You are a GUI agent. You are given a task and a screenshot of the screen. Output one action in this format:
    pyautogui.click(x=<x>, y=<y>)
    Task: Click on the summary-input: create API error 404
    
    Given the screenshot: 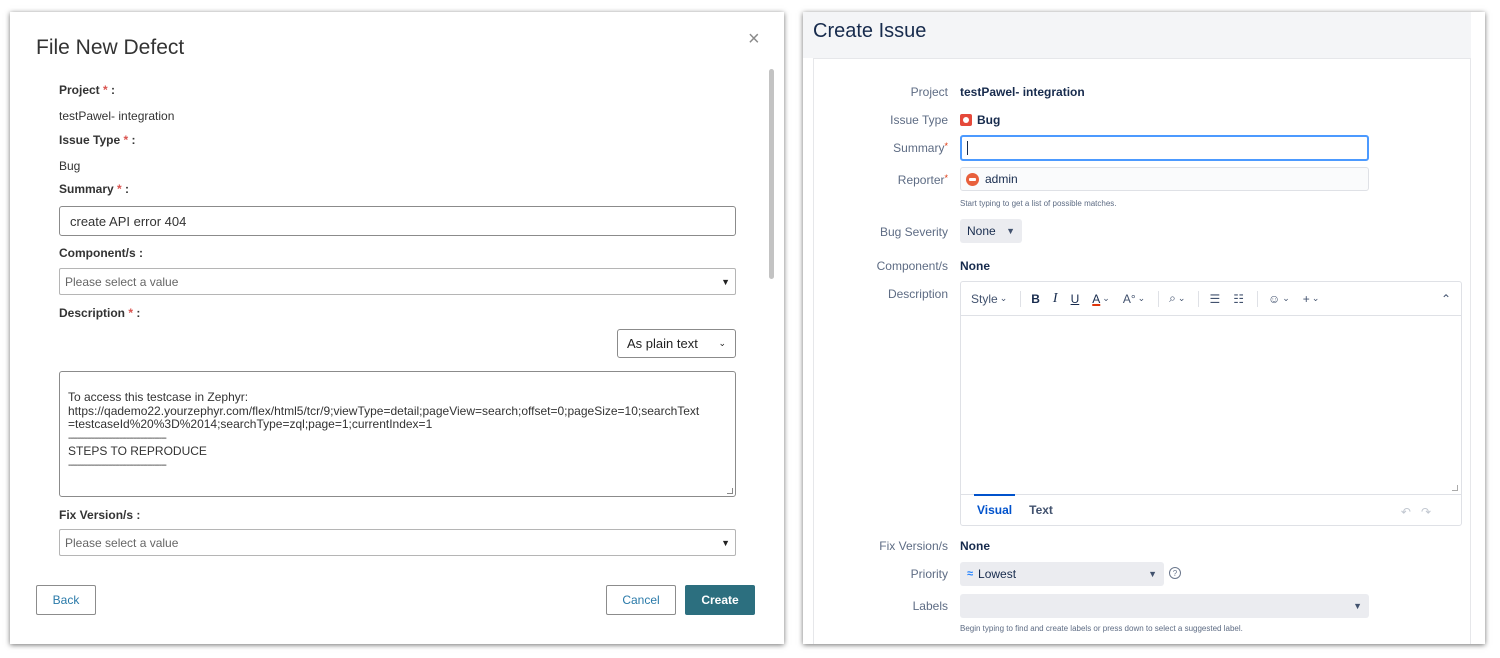 What is the action you would take?
    pyautogui.click(x=397, y=221)
    